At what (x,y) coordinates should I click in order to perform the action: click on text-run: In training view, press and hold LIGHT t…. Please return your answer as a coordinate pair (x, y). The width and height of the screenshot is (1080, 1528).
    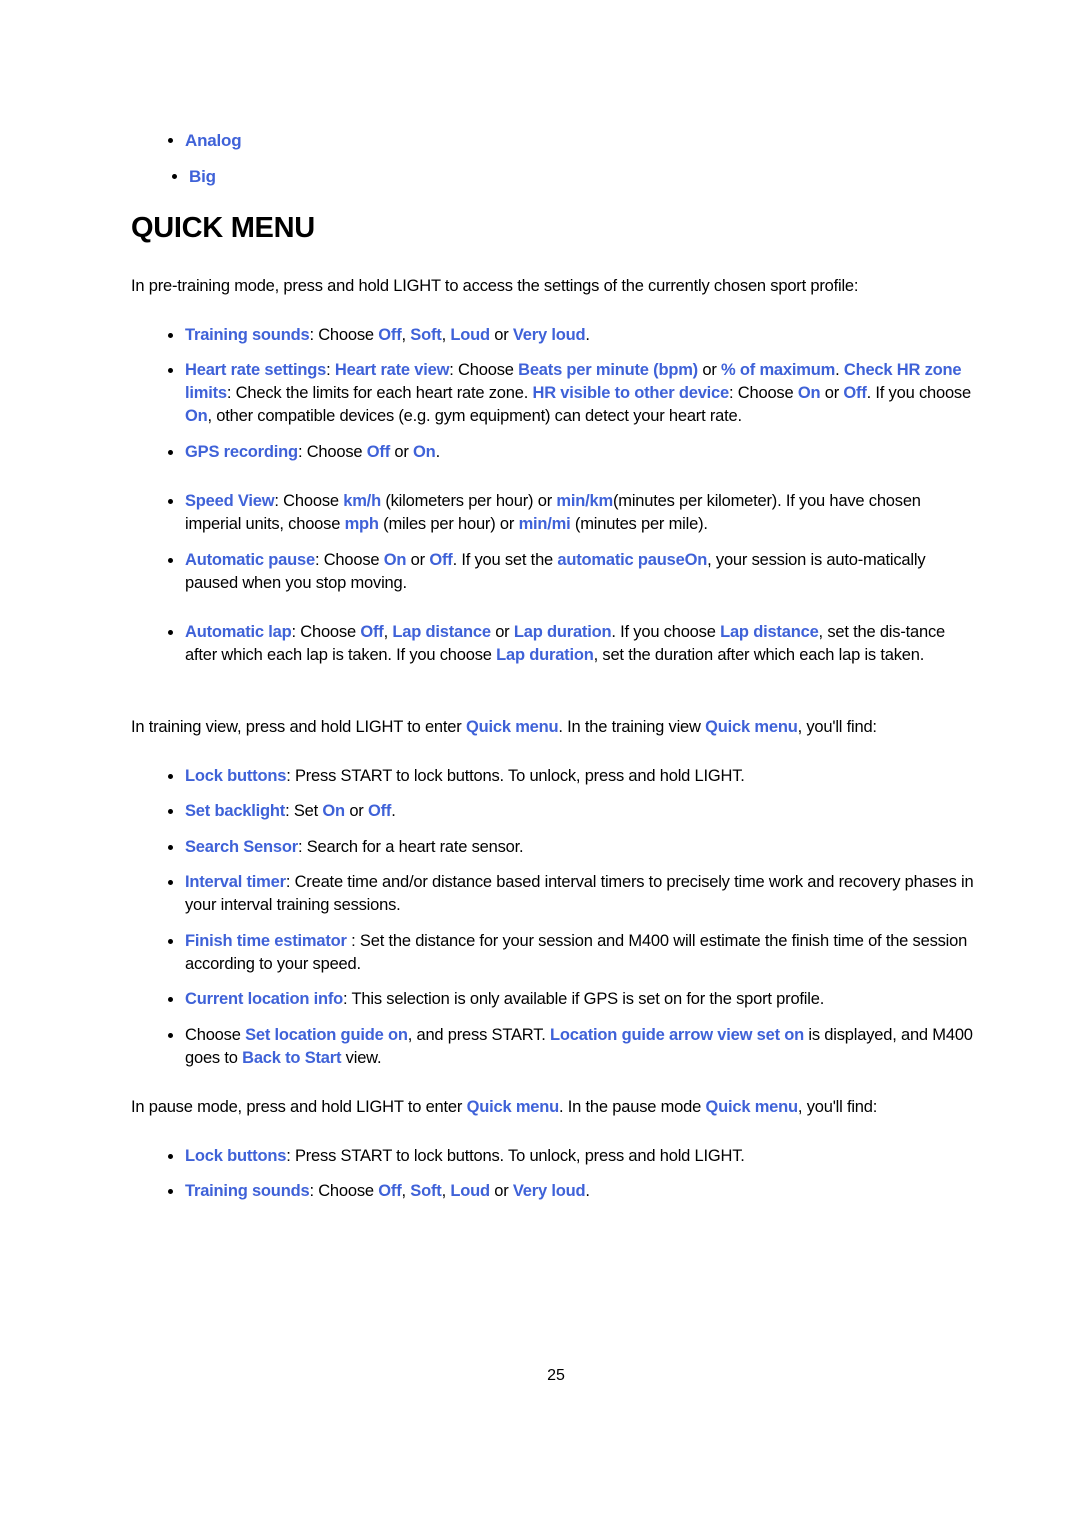
    Looking at the image, I should click on (298, 727).